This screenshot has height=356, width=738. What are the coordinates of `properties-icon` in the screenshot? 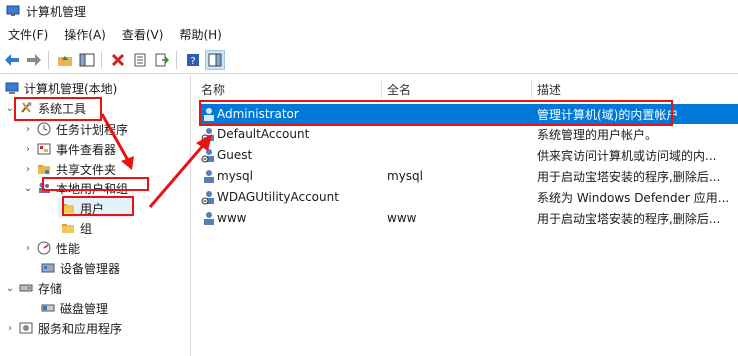 It's located at (140, 60).